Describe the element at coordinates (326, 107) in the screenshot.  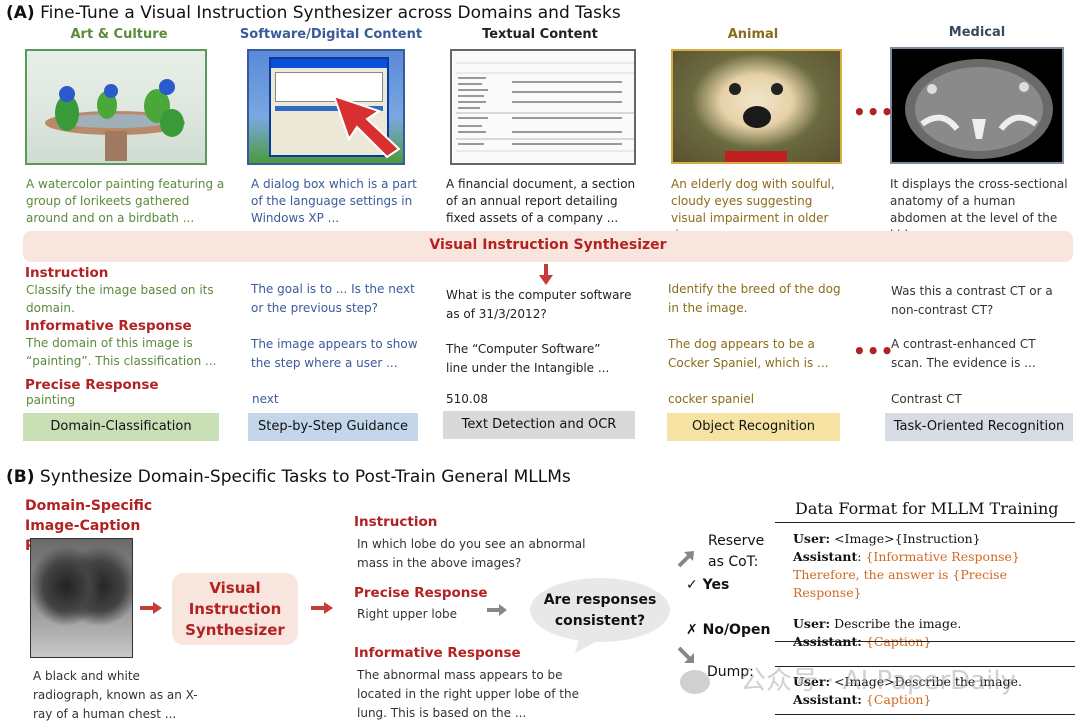
I see `software-dialog-image` at that location.